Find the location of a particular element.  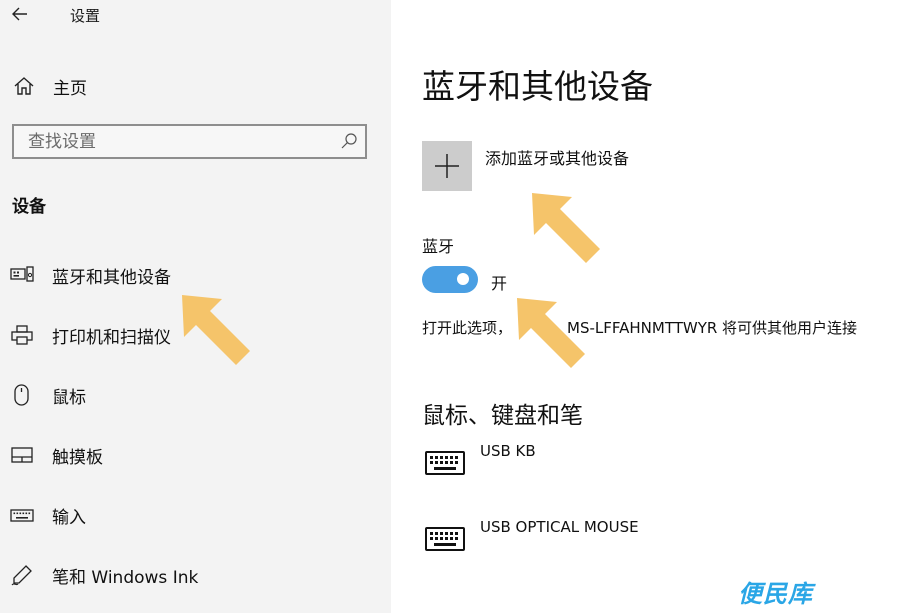

toggle-knob is located at coordinates (463, 279).